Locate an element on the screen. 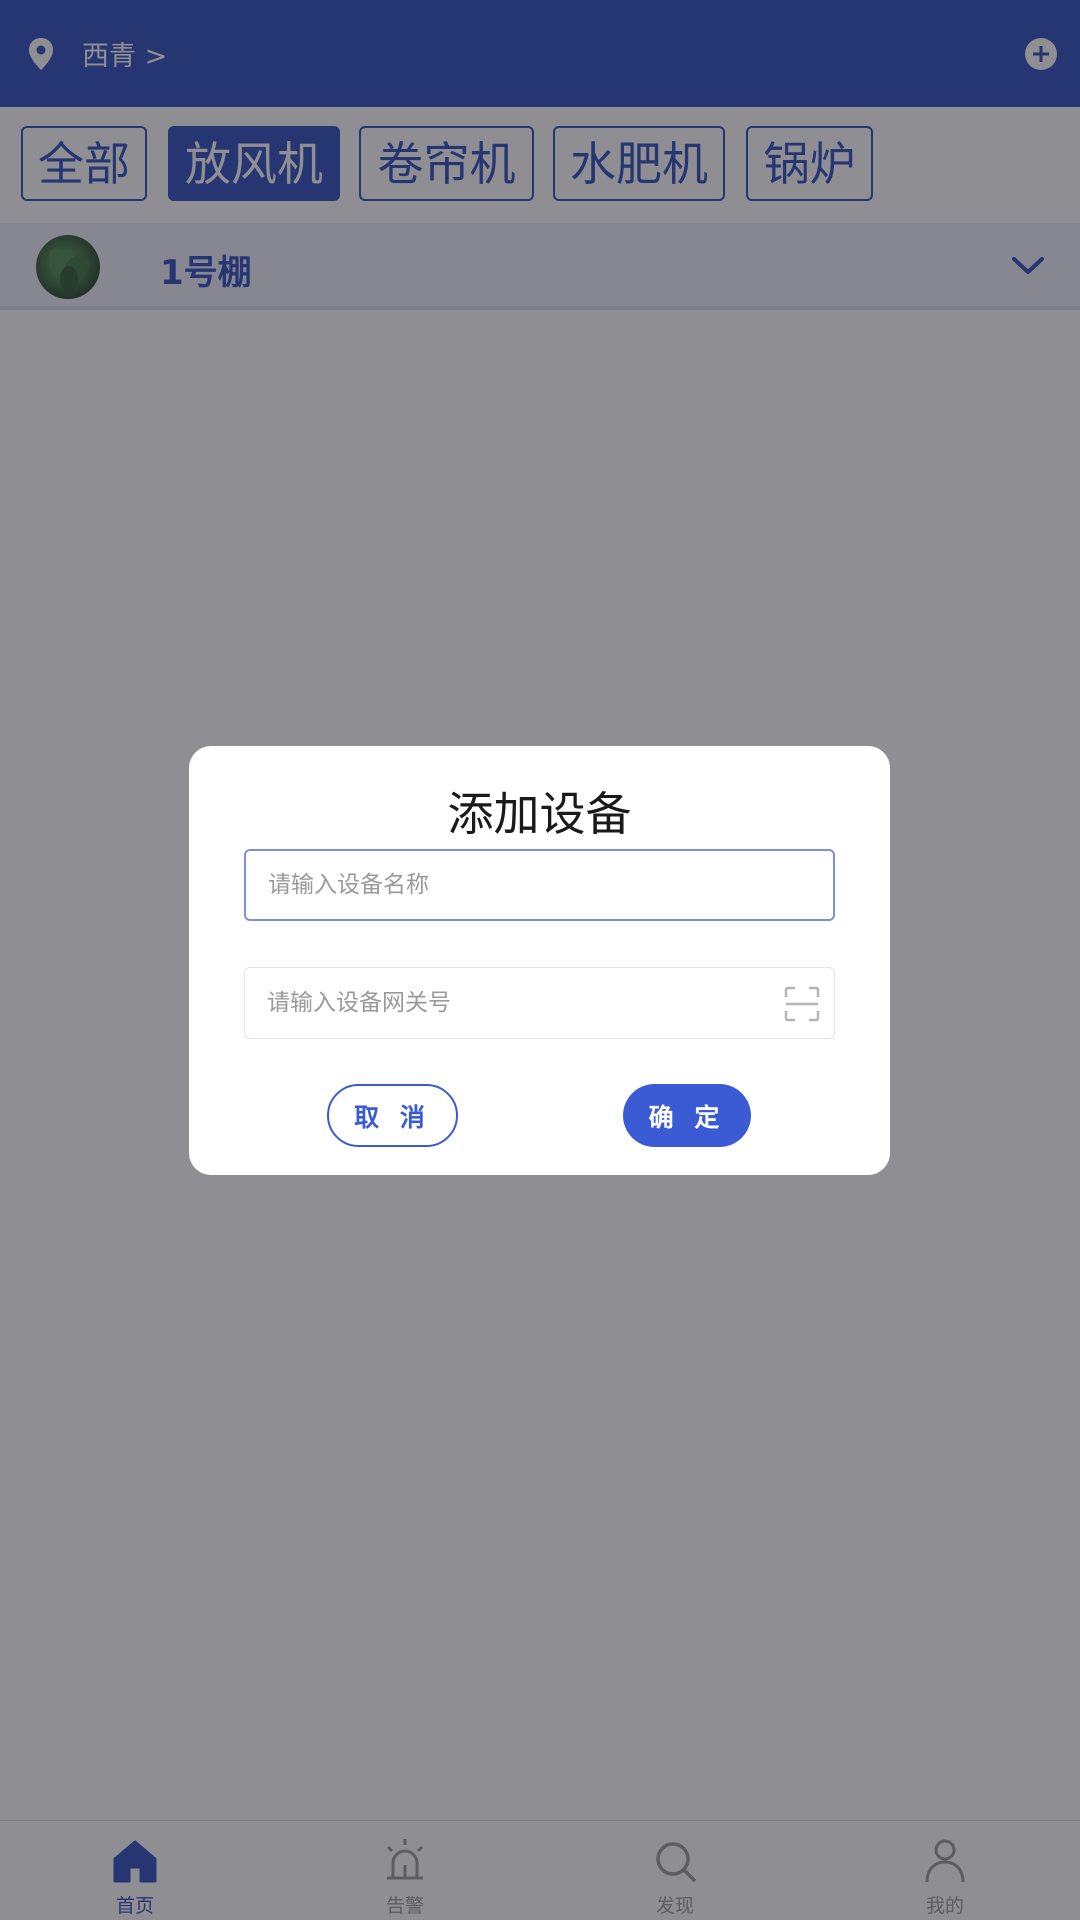 This screenshot has width=1080, height=1920. cancel-button: 取 消 is located at coordinates (392, 1115).